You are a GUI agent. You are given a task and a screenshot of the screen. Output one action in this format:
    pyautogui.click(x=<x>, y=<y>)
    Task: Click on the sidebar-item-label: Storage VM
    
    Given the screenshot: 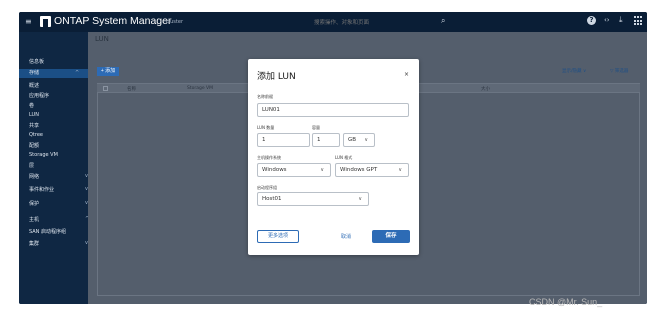 What is the action you would take?
    pyautogui.click(x=43, y=155)
    